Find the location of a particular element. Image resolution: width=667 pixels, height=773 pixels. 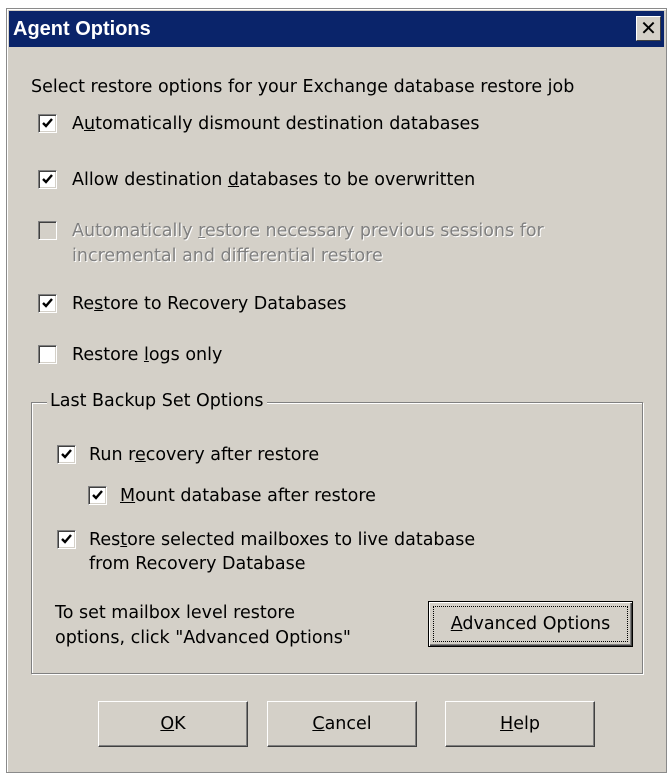

restore-to-recovery-checkbox is located at coordinates (47, 303).